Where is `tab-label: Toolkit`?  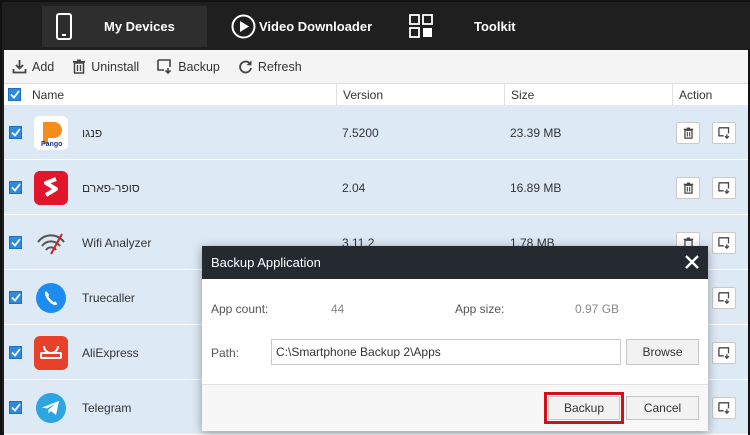
tab-label: Toolkit is located at coordinates (495, 26).